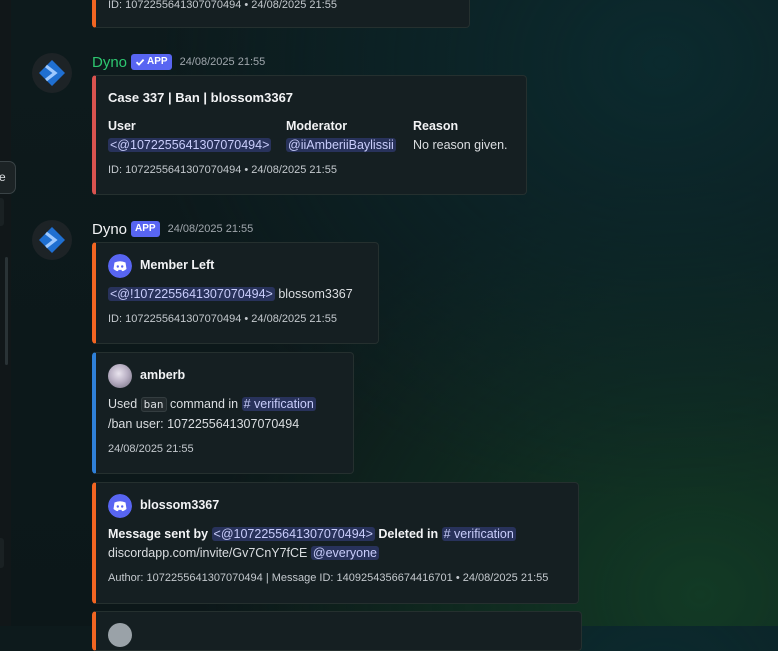 Image resolution: width=778 pixels, height=651 pixels. What do you see at coordinates (163, 375) in the screenshot?
I see `embed-author: amberb` at bounding box center [163, 375].